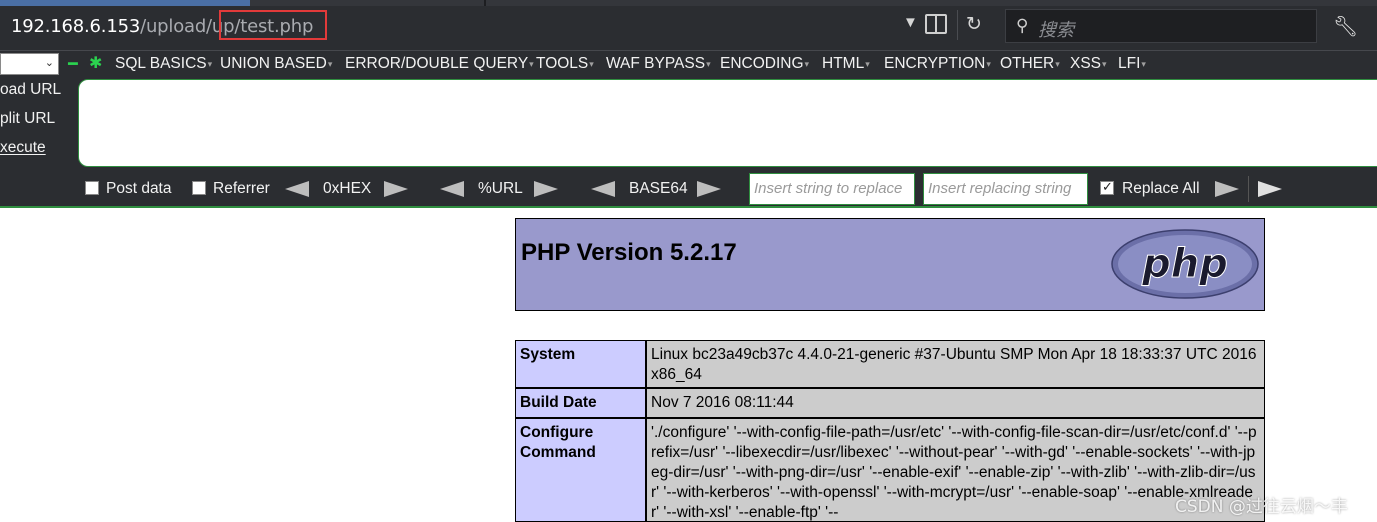 The width and height of the screenshot is (1377, 522). Describe the element at coordinates (580, 403) in the screenshot. I see `table-key: Build Date` at that location.